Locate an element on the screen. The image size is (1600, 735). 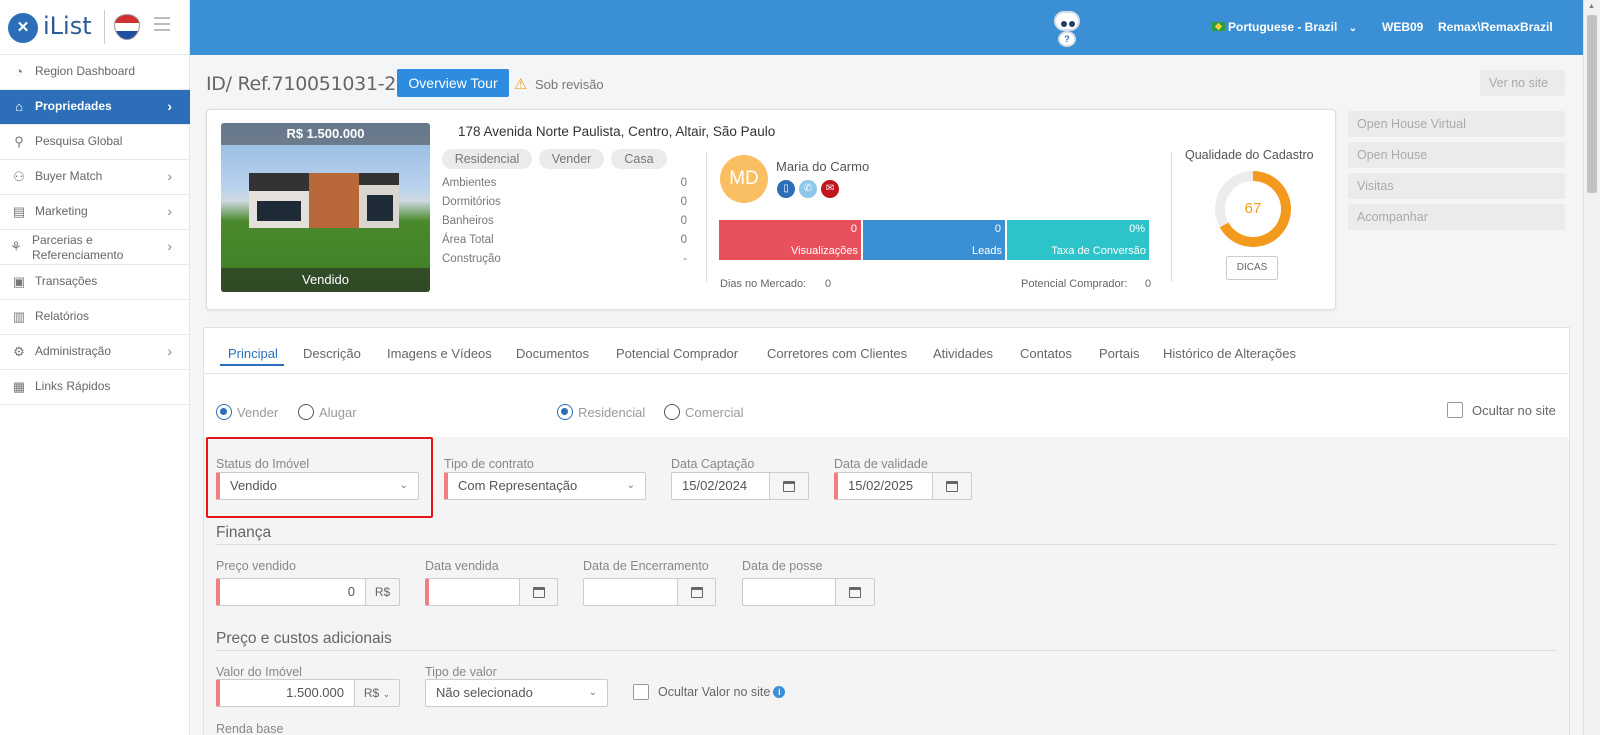
hide-on-site-checkbox is located at coordinates (1455, 410).